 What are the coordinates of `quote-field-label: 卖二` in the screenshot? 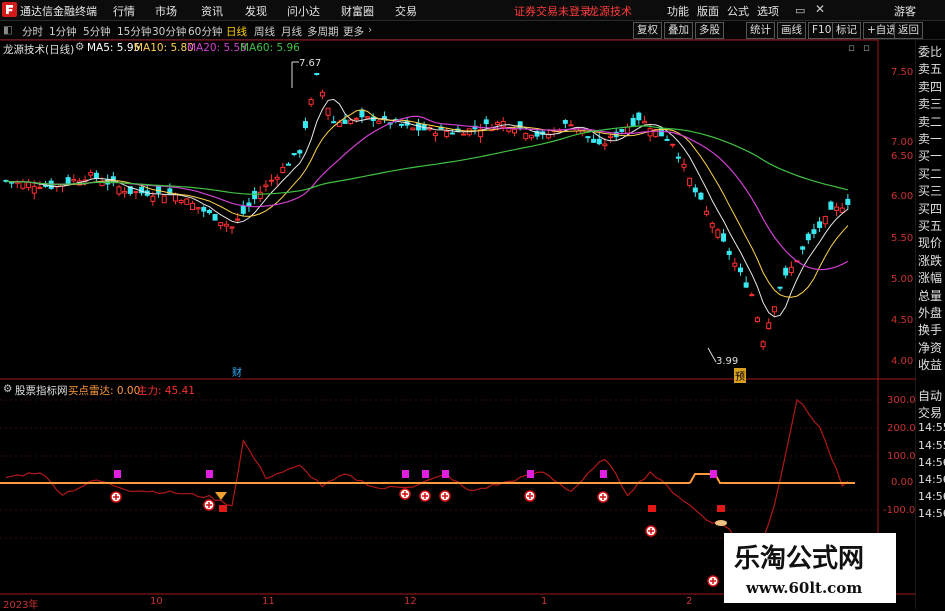 It's located at (930, 121).